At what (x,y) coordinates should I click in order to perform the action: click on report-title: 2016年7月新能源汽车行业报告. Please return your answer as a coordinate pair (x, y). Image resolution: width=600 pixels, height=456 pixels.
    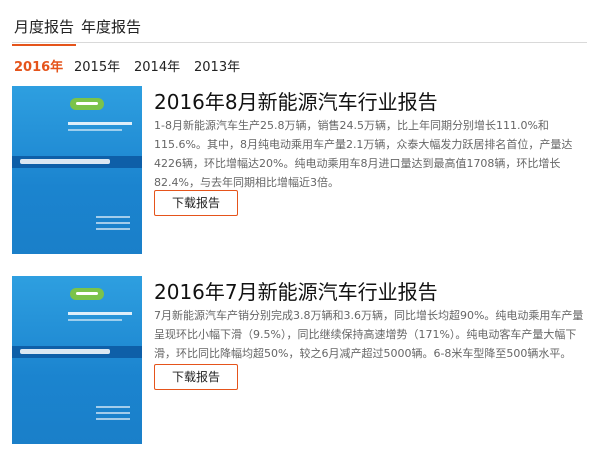
    Looking at the image, I should click on (296, 290).